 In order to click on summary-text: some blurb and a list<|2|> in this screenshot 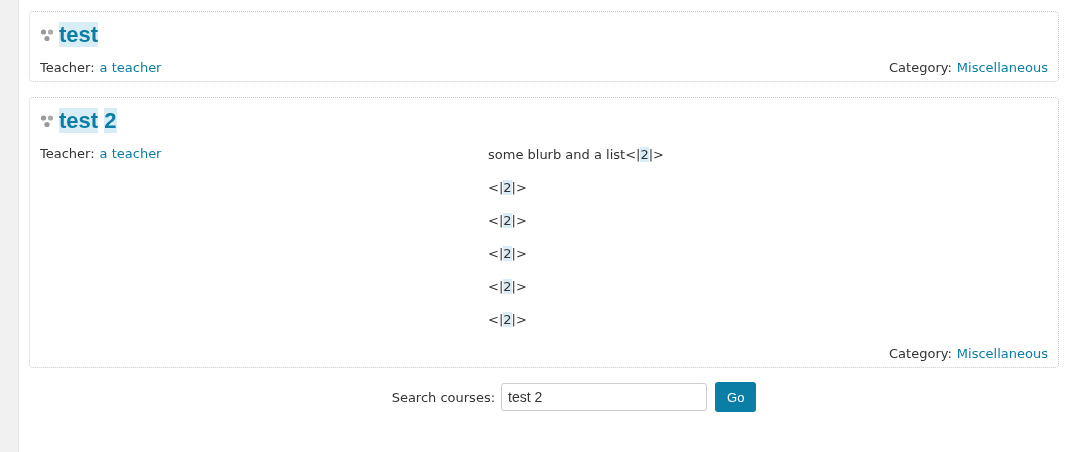, I will do `click(576, 154)`.